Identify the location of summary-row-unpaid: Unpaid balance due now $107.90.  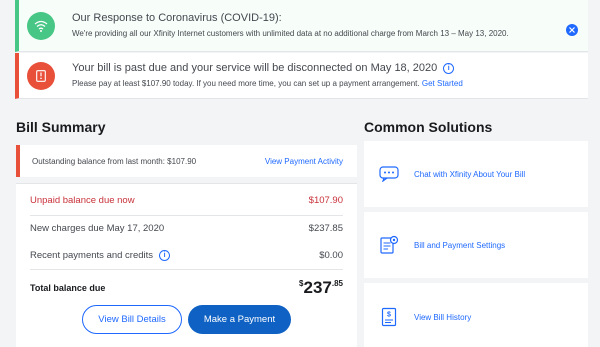
(186, 200).